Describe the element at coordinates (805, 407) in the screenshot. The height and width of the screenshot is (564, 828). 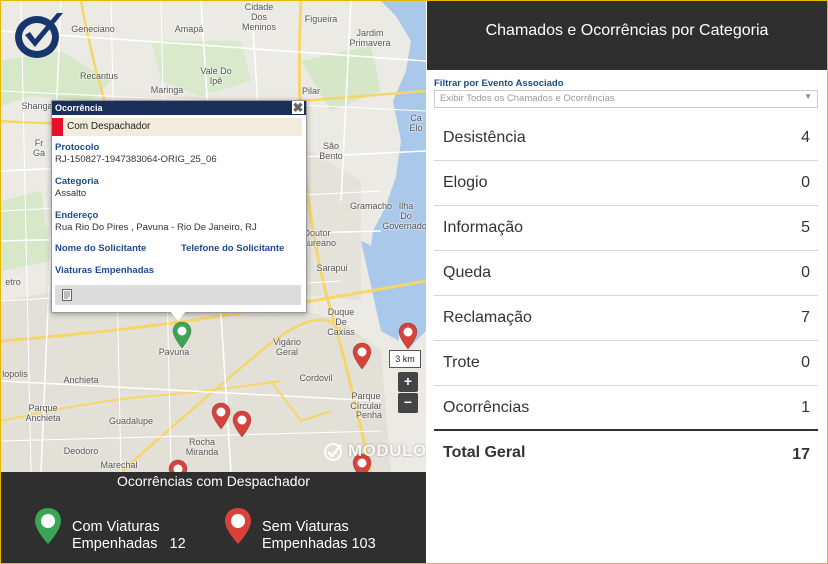
I see `category-count: 1` at that location.